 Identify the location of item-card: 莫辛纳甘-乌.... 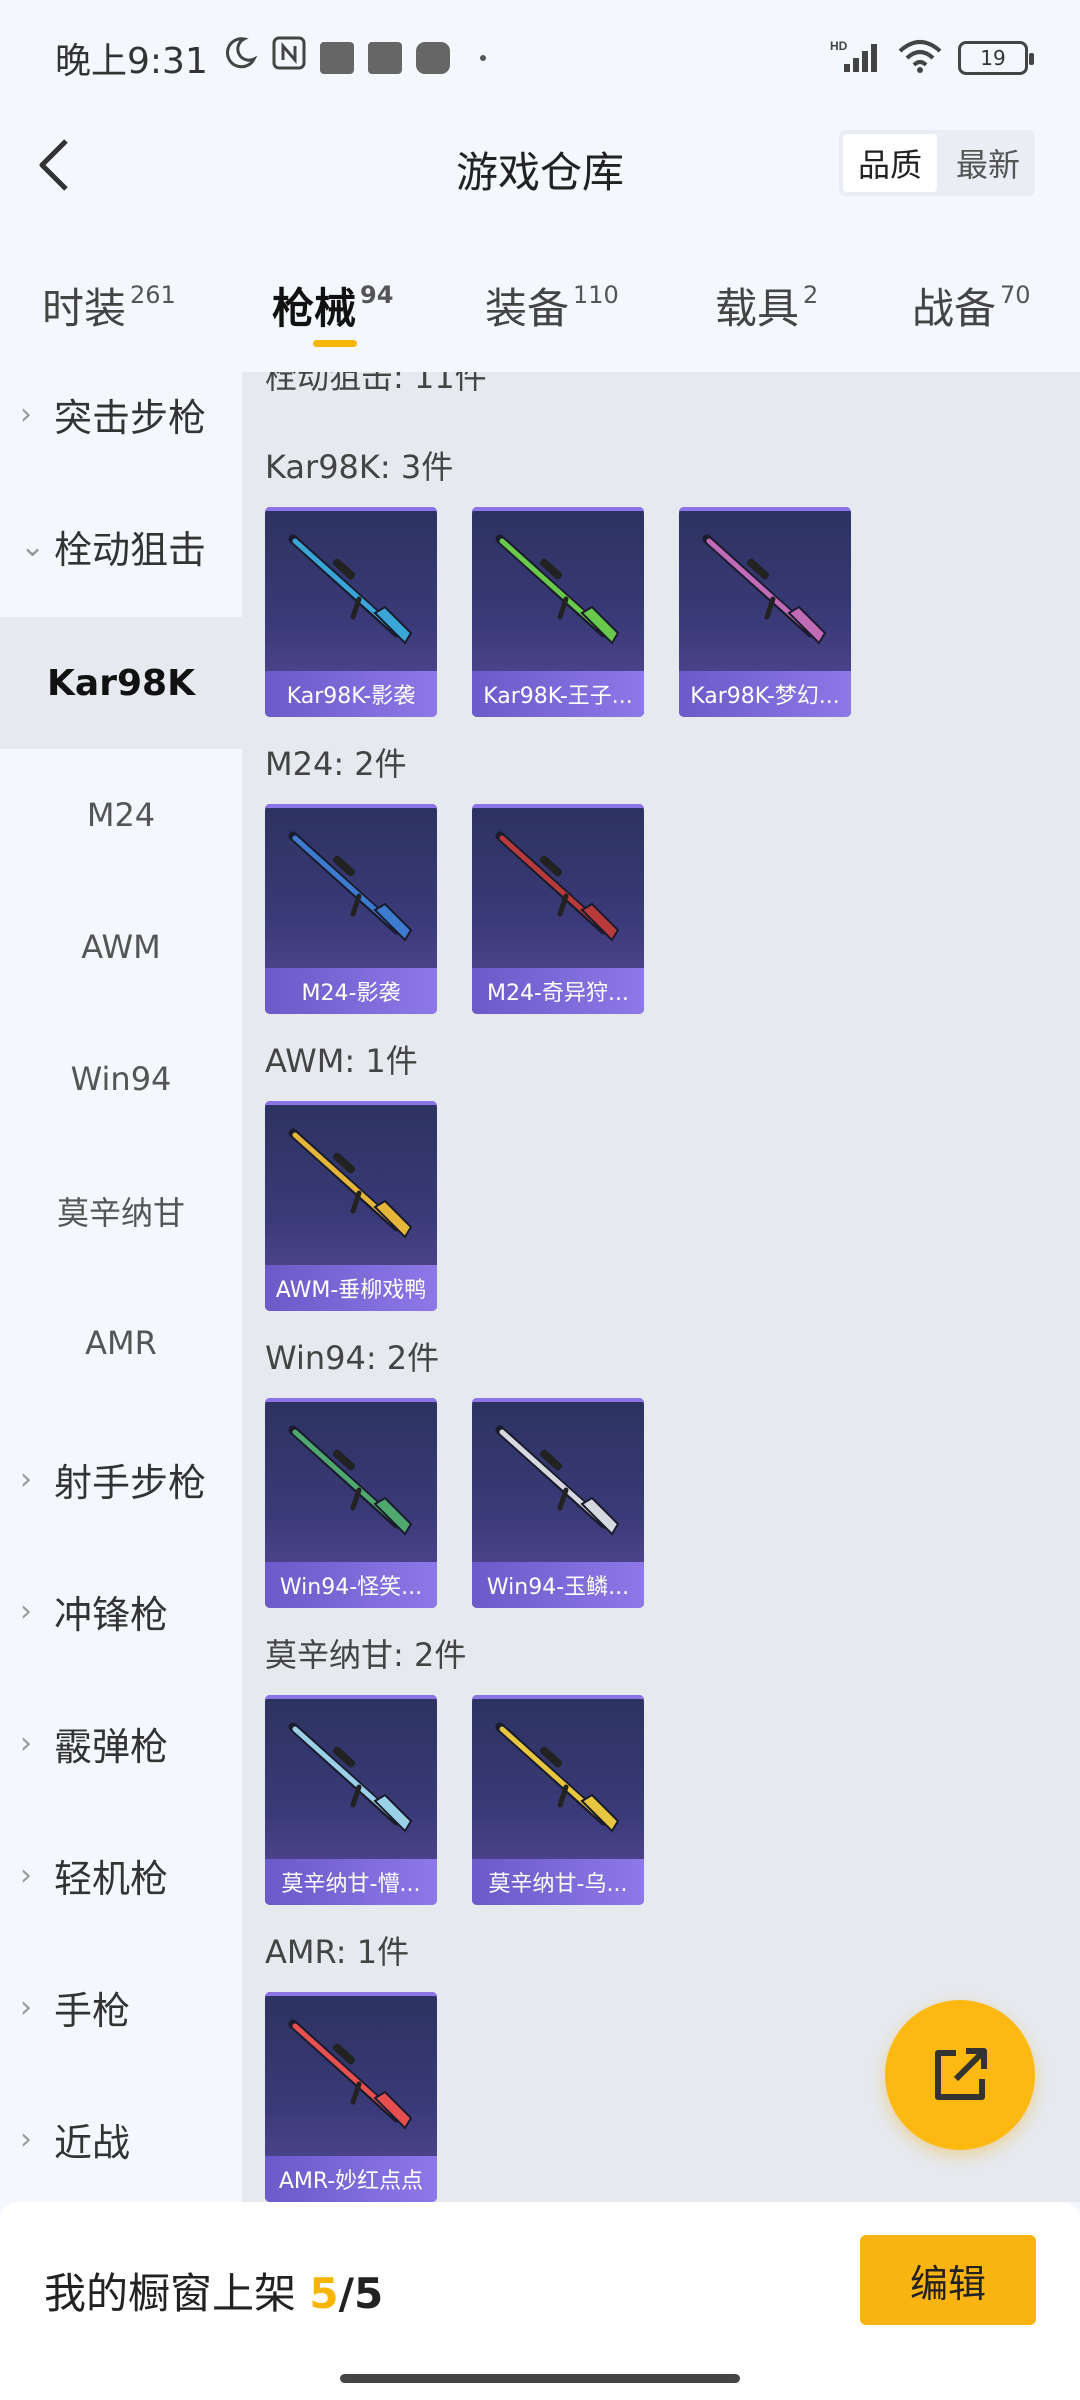
(558, 1800).